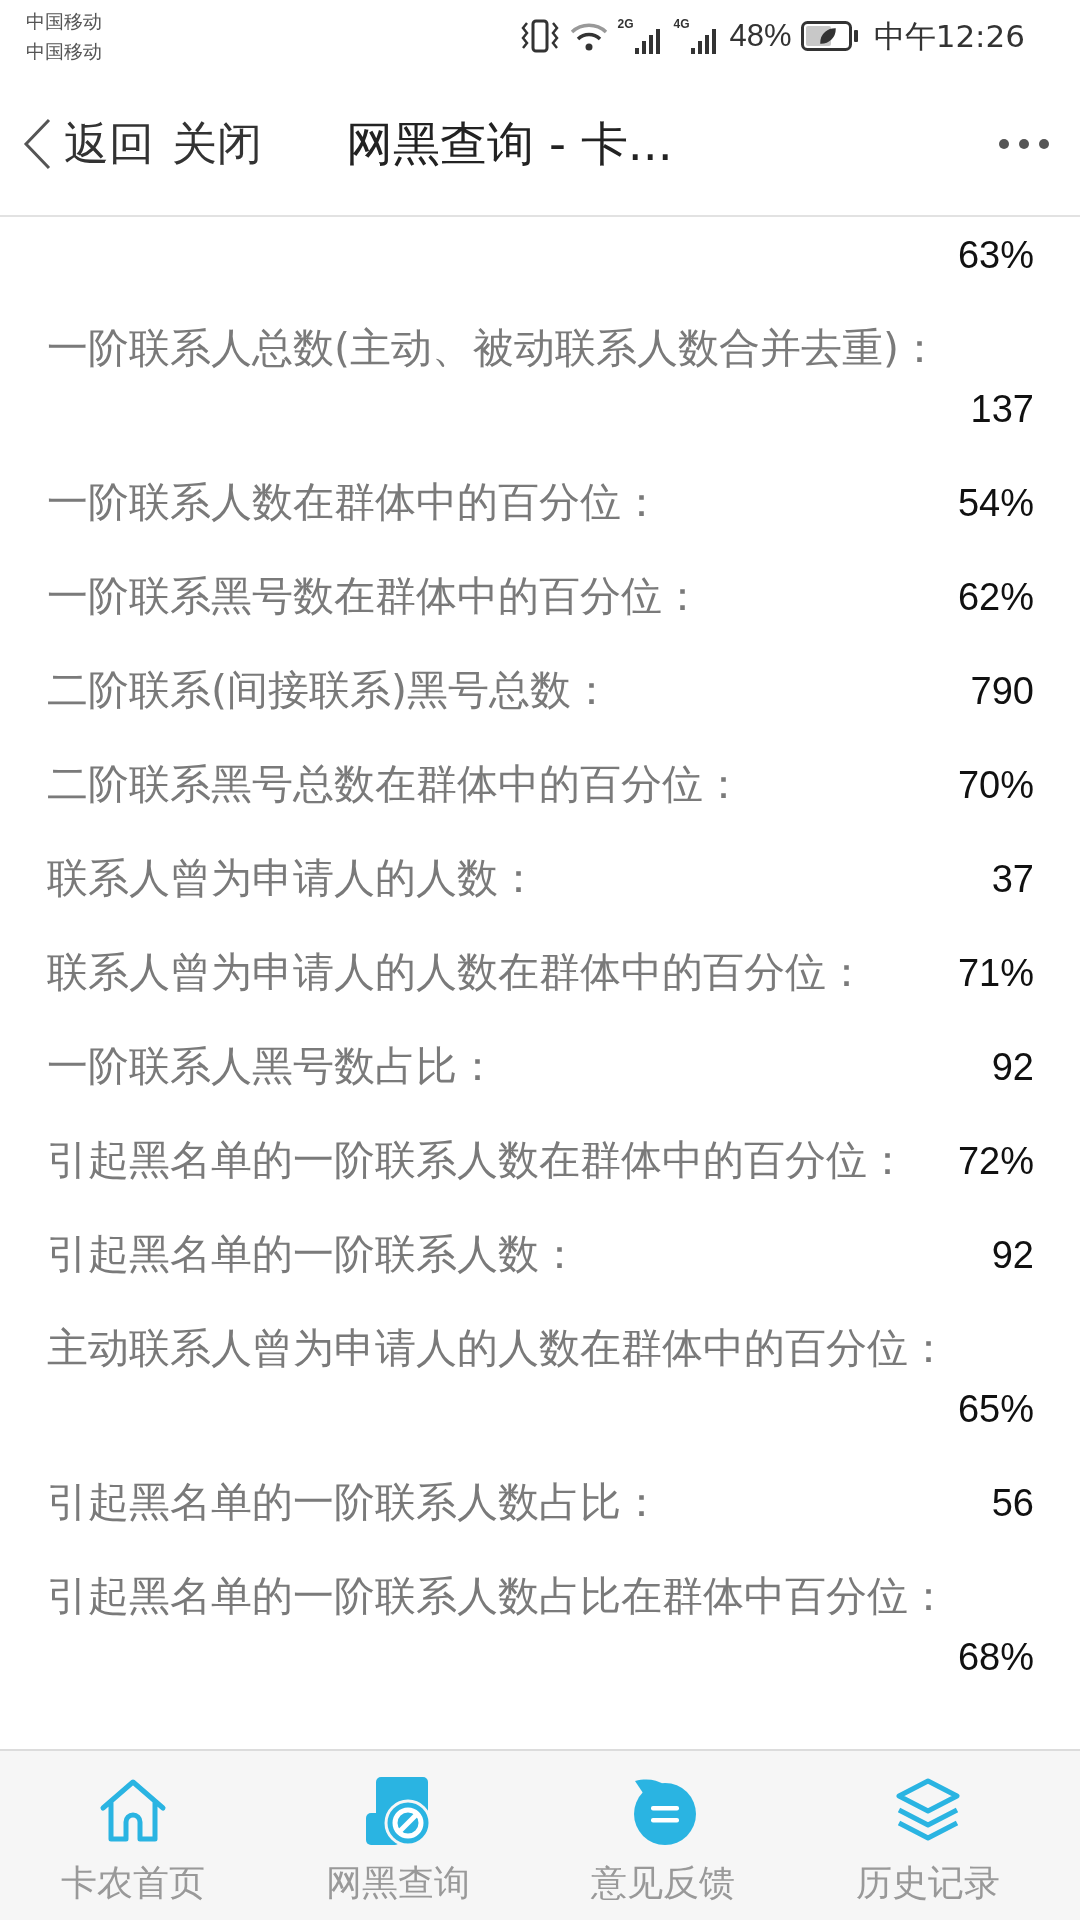 This screenshot has width=1080, height=1920. What do you see at coordinates (1012, 879) in the screenshot?
I see `stat-value: 37` at bounding box center [1012, 879].